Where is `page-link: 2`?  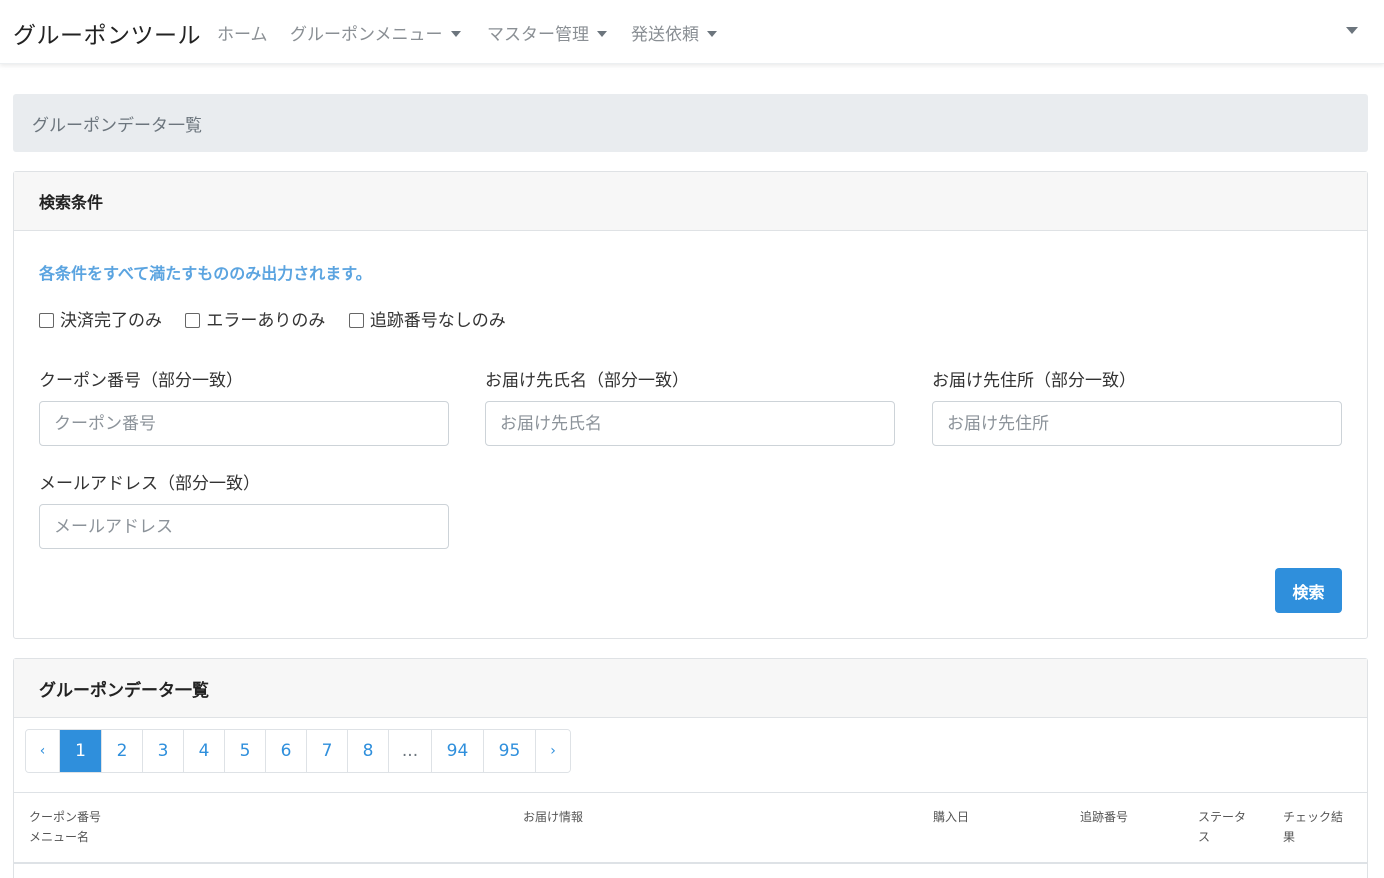 page-link: 2 is located at coordinates (122, 751).